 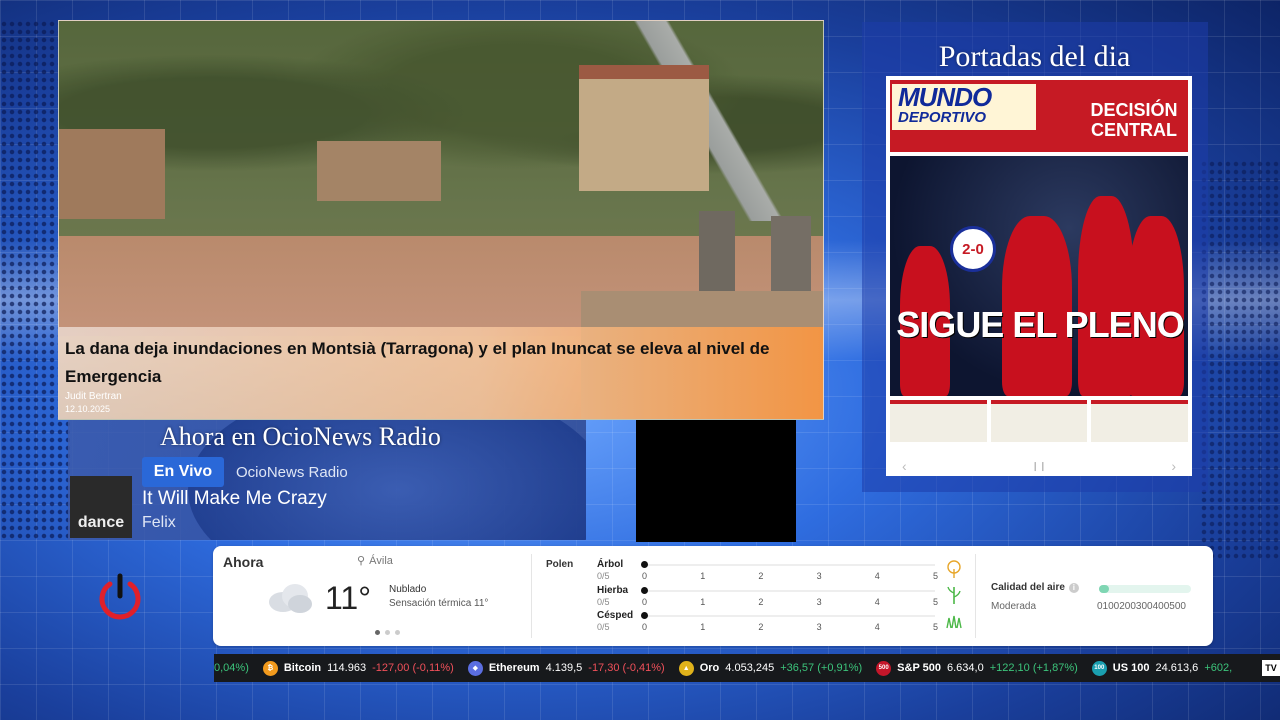 I want to click on chevron-left-icon: ‹, so click(x=904, y=466).